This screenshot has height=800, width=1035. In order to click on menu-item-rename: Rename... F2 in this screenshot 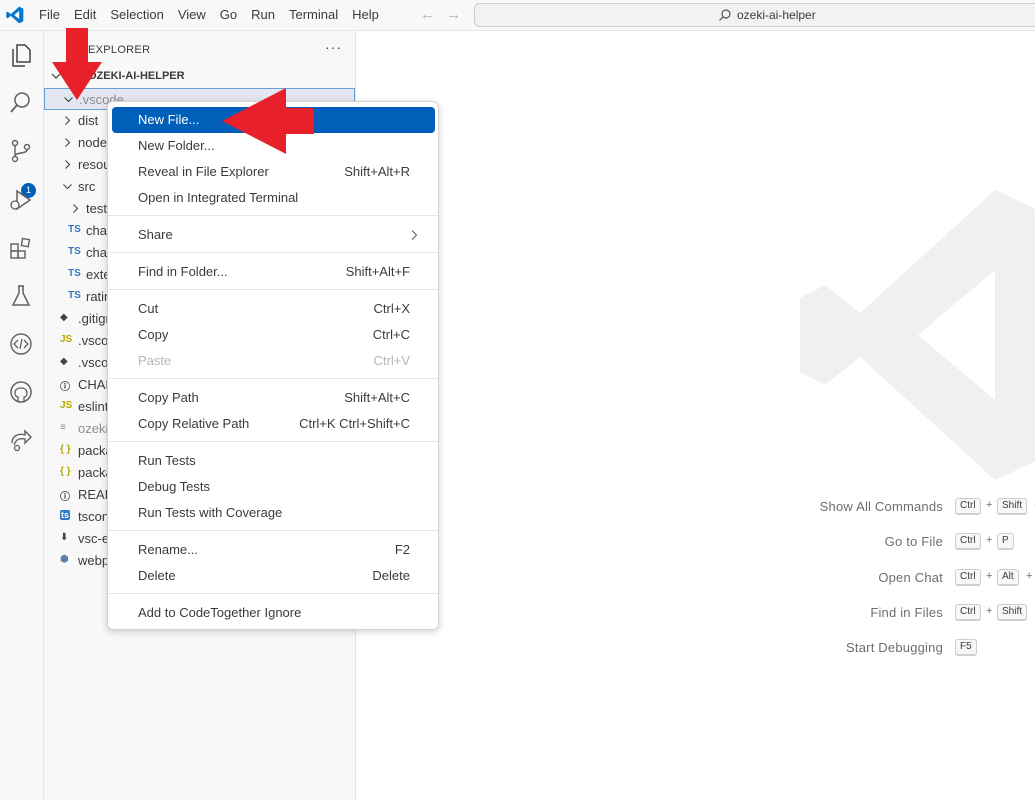, I will do `click(273, 550)`.